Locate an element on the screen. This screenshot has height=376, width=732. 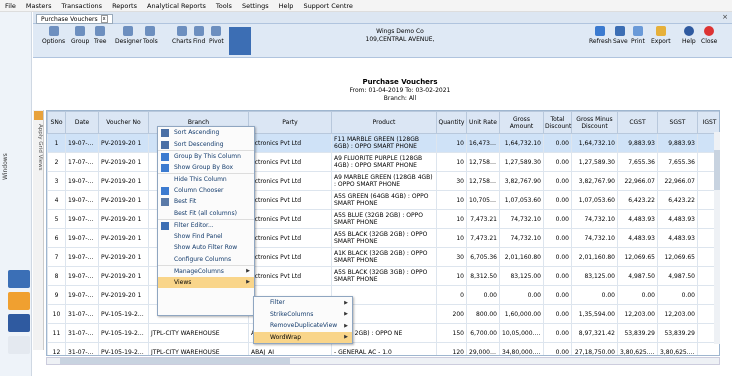
table-cell: 12,758.93 is located at coordinates (483, 181).